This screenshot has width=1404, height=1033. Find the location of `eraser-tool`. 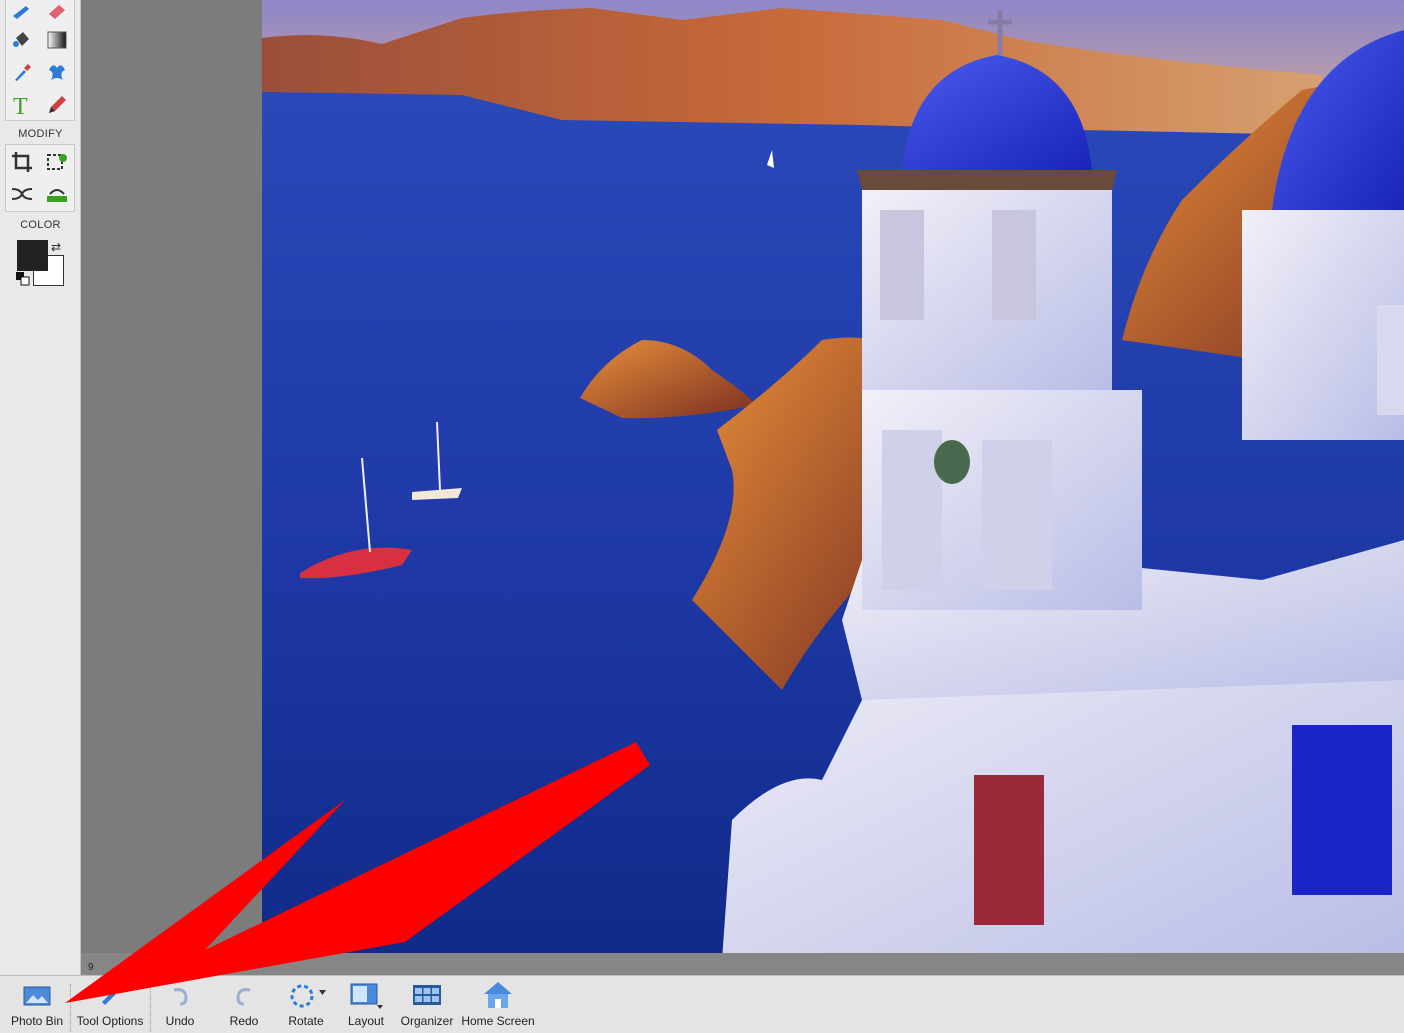

eraser-tool is located at coordinates (57, 13).